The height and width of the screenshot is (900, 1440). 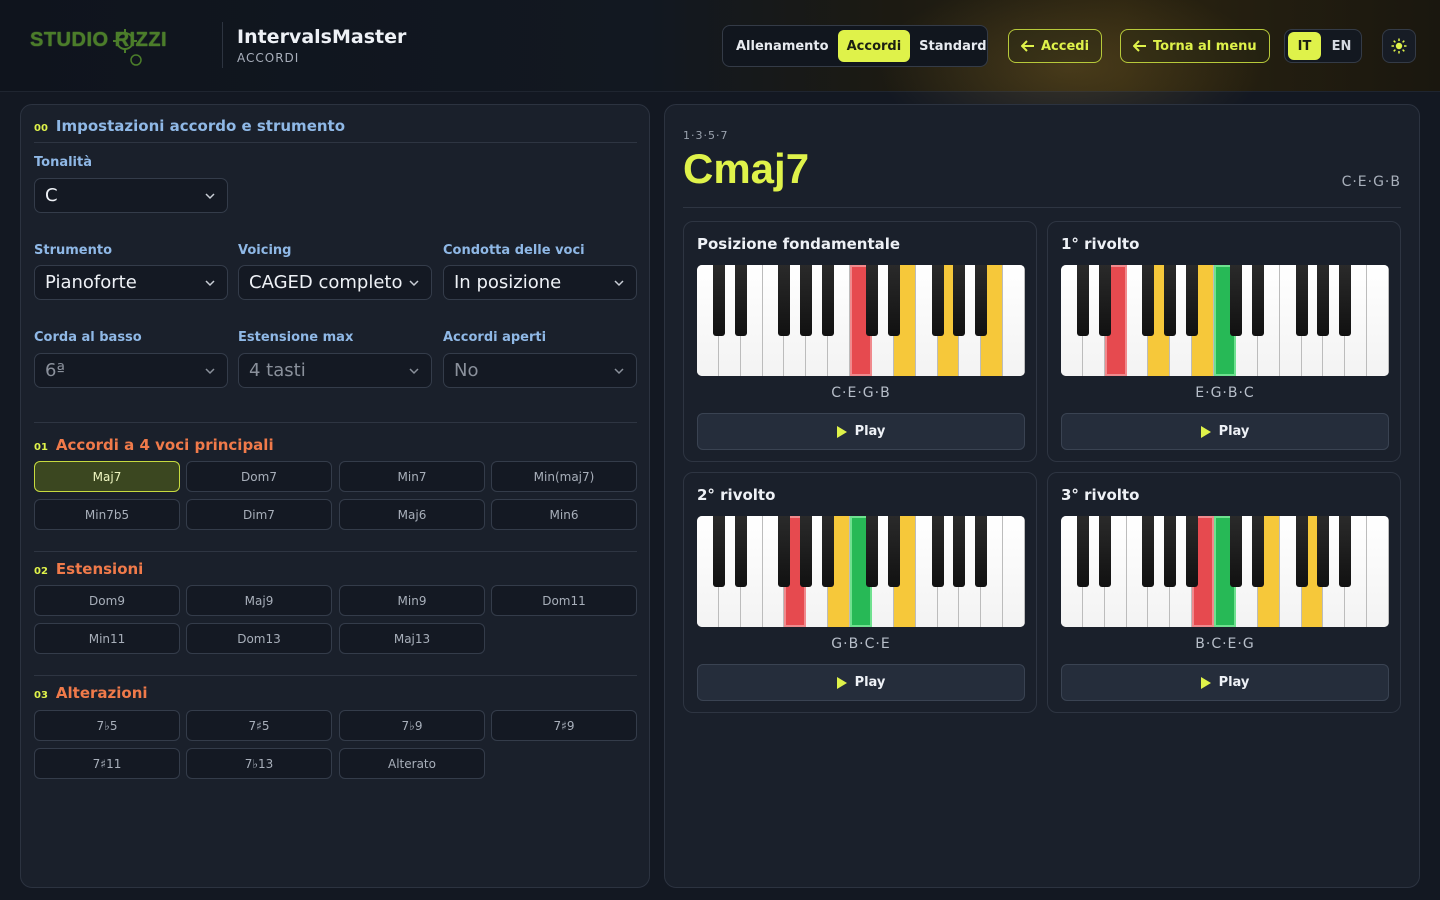 What do you see at coordinates (51, 195) in the screenshot?
I see `key-value: C` at bounding box center [51, 195].